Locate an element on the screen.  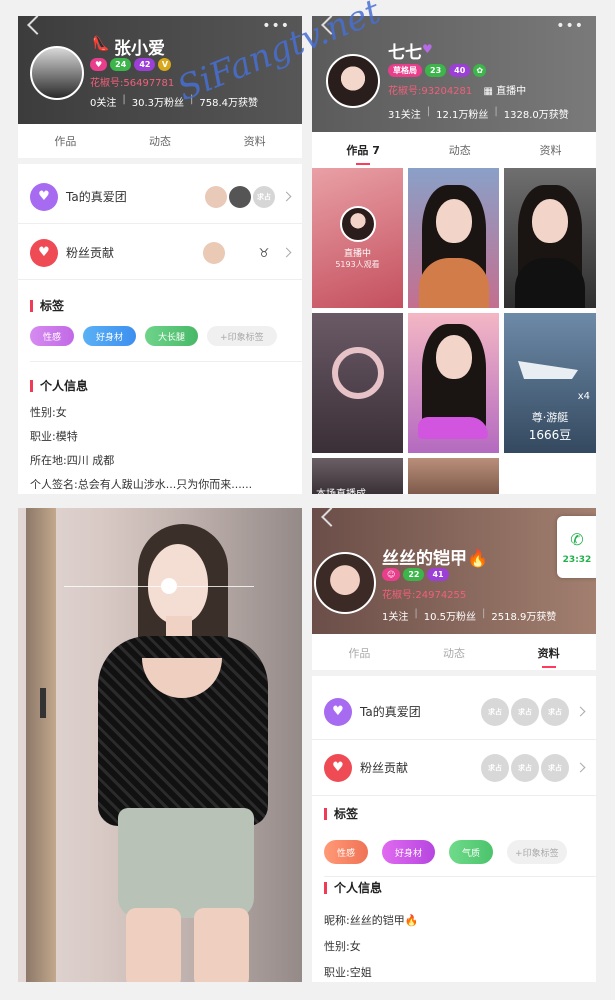
avatar: ♉ is located at coordinates (264, 252).